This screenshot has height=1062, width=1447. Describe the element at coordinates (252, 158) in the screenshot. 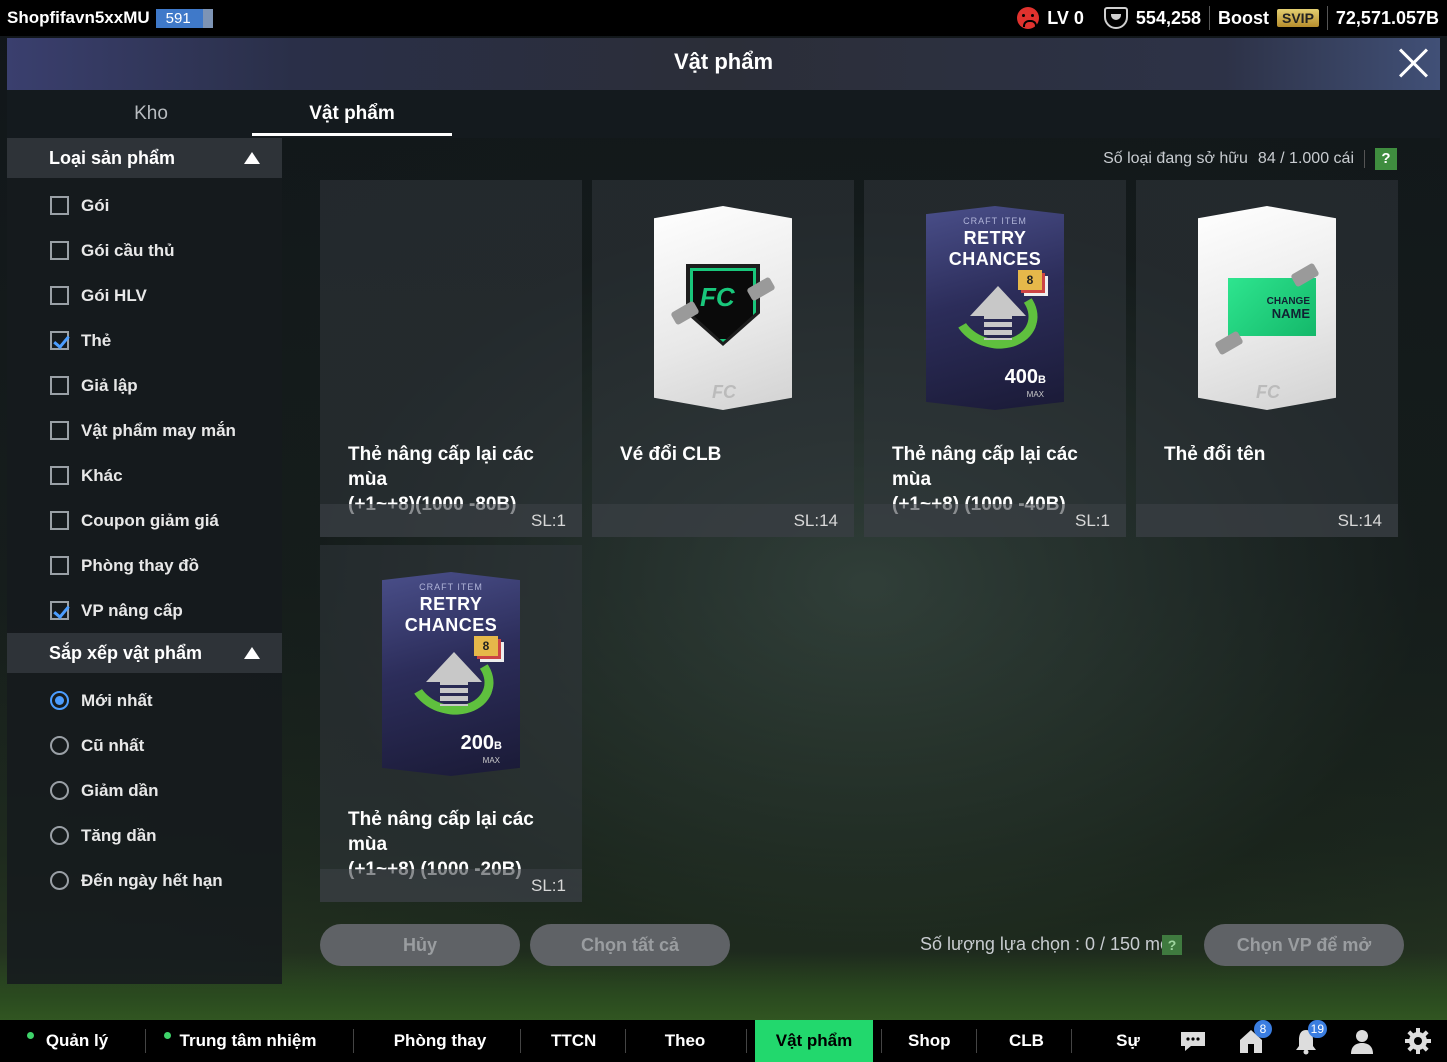

I see `collapse-triangle-icon` at that location.